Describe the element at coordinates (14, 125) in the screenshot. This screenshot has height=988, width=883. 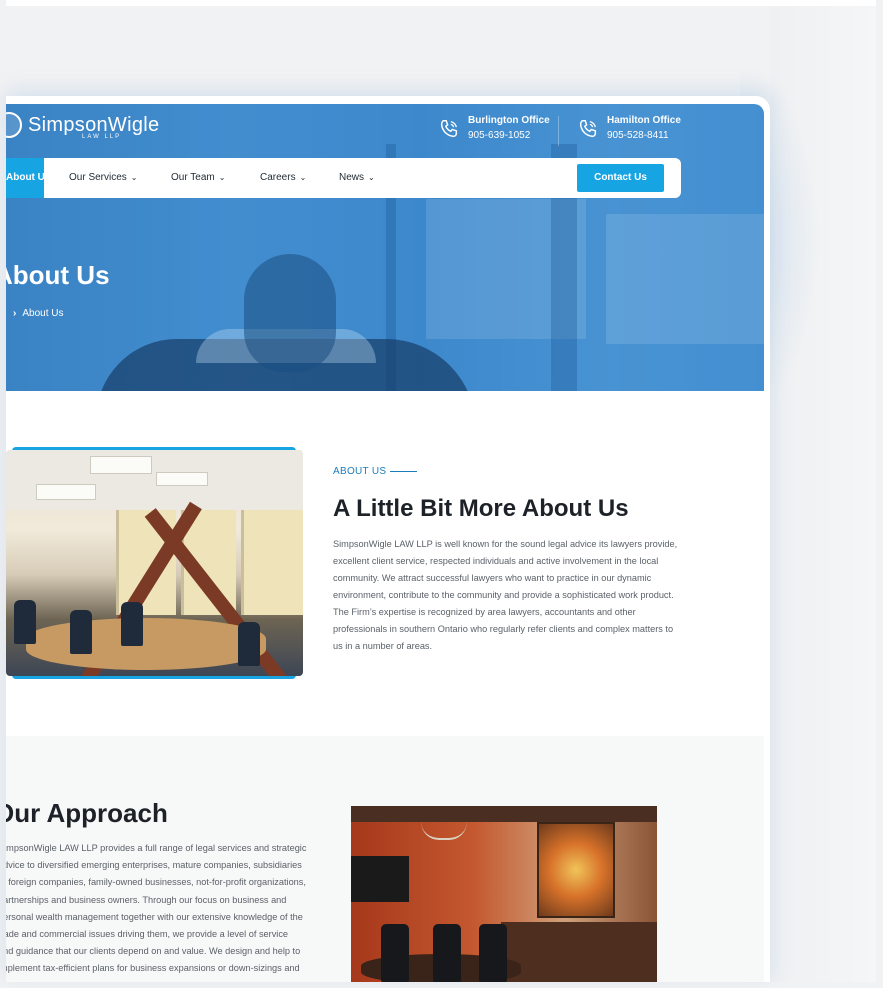
I see `logo-icon` at that location.